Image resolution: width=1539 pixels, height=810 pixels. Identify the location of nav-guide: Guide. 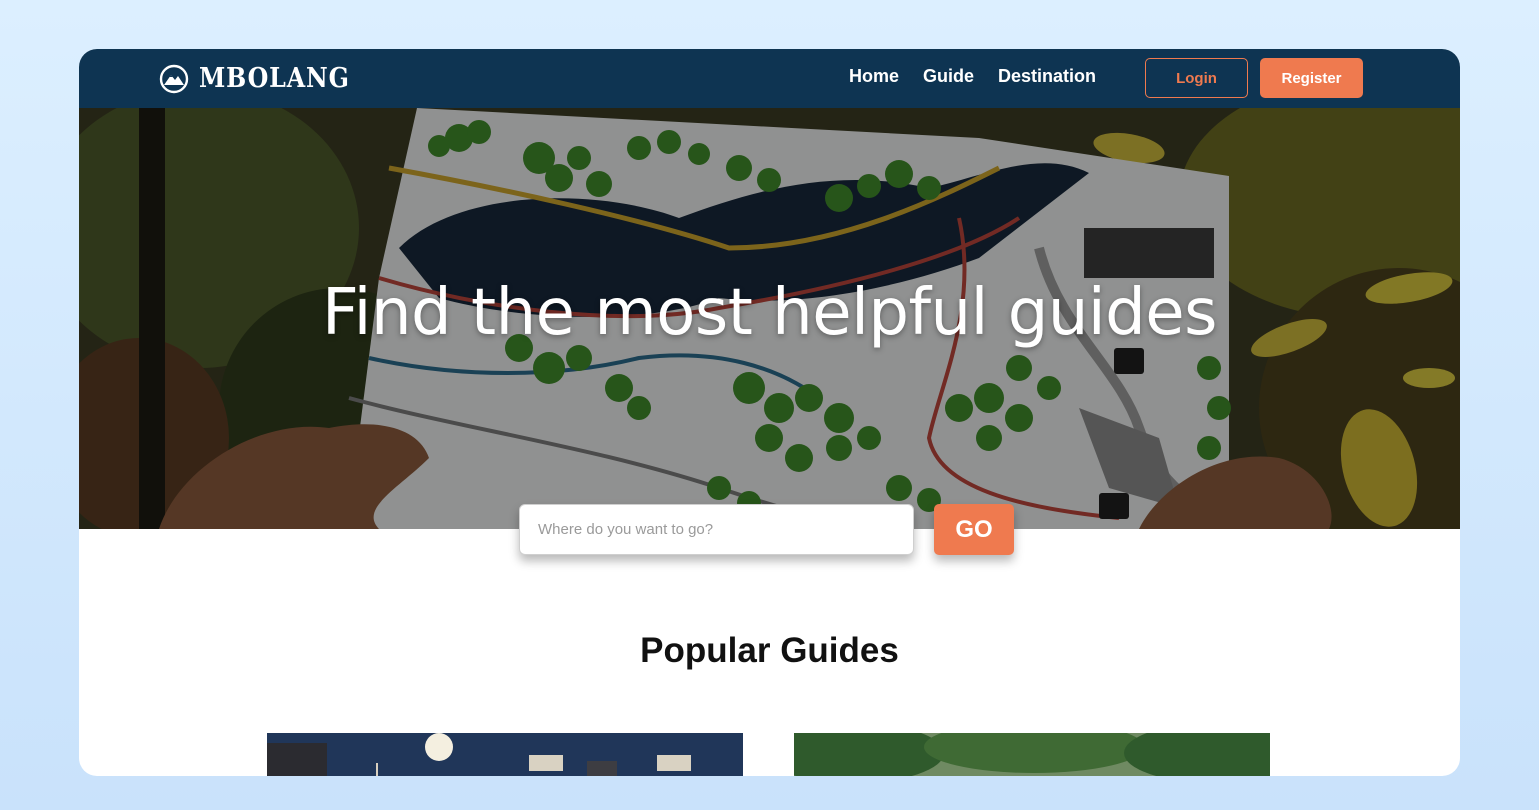
(948, 76).